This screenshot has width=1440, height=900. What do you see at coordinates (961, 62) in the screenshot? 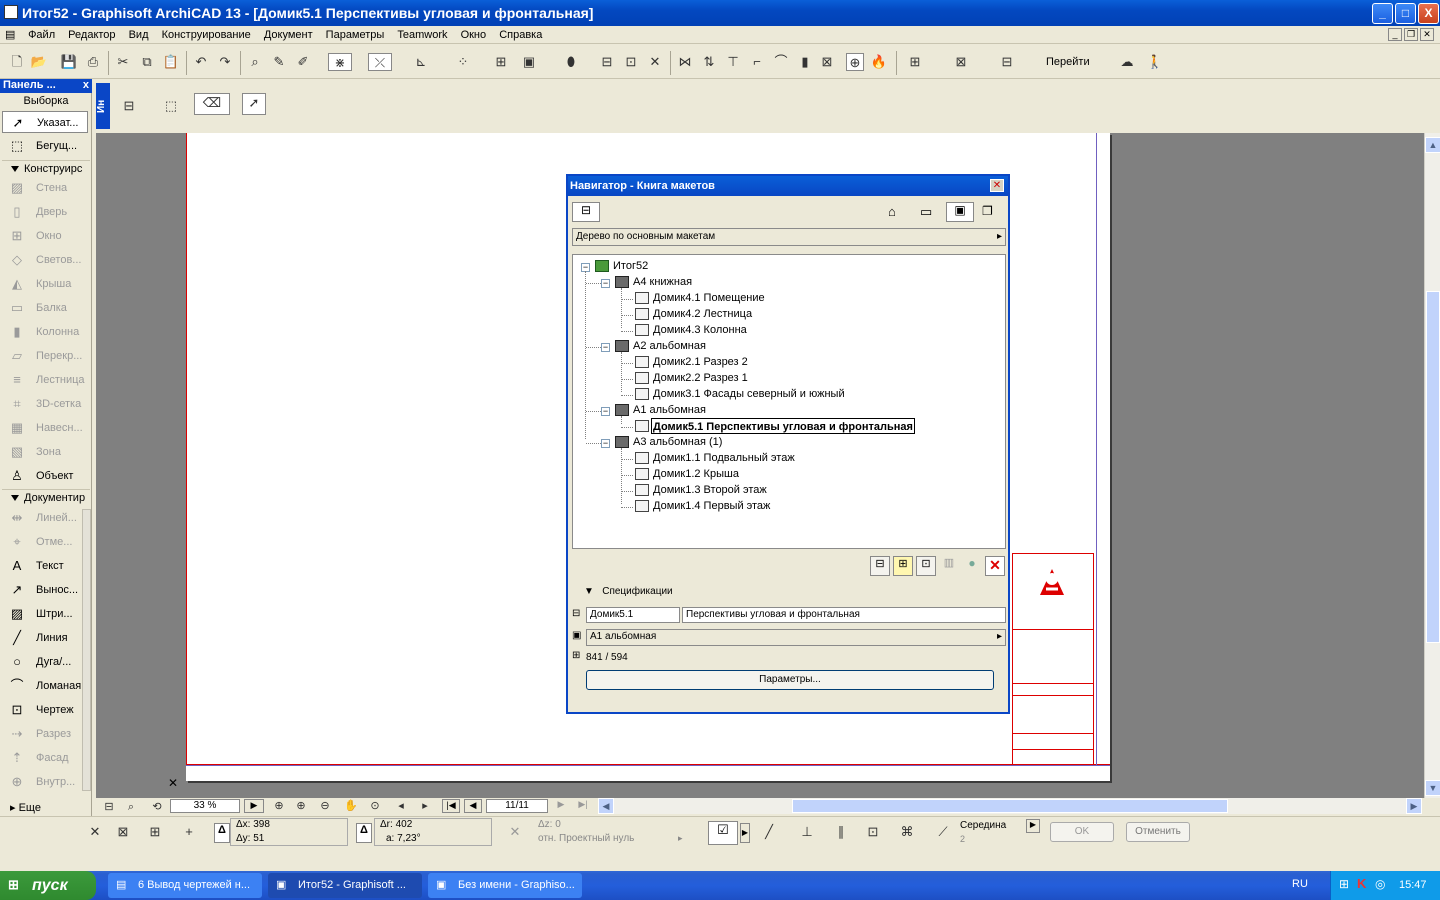
I see `3d-view-icon: ⊠` at bounding box center [961, 62].